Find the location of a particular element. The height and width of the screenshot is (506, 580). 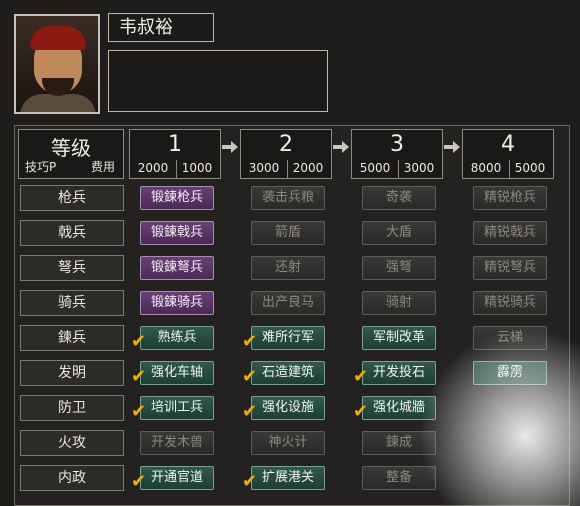

tech-button: 强弩 is located at coordinates (399, 268).